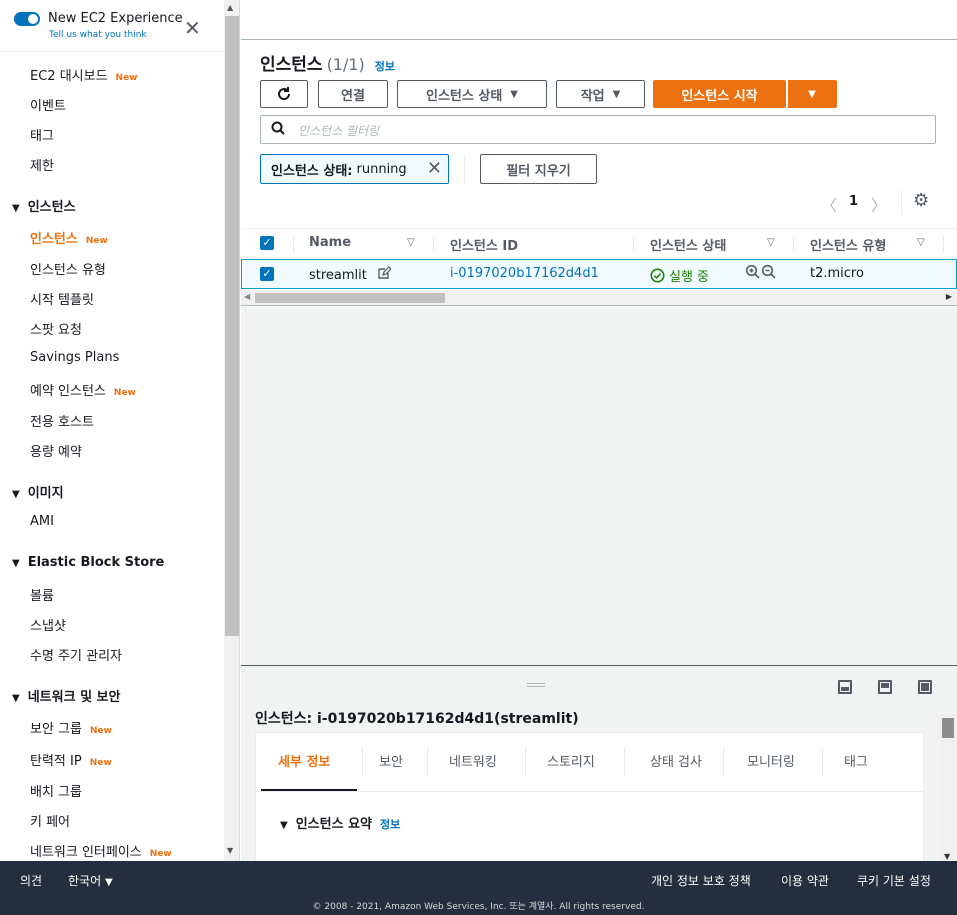 This screenshot has width=957, height=915. I want to click on clear-filters-button: 필터 지우기, so click(538, 169).